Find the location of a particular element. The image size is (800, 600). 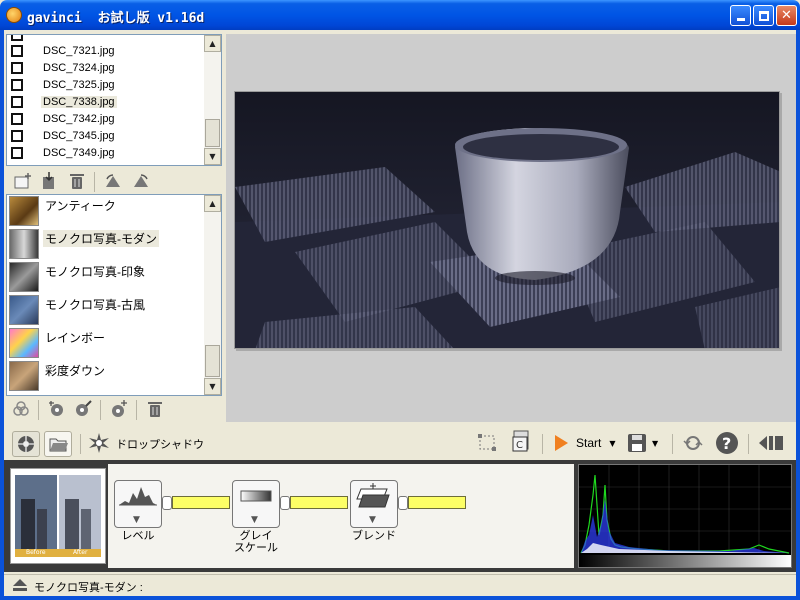

file-row: DSC_7324.jpg is located at coordinates (64, 67).